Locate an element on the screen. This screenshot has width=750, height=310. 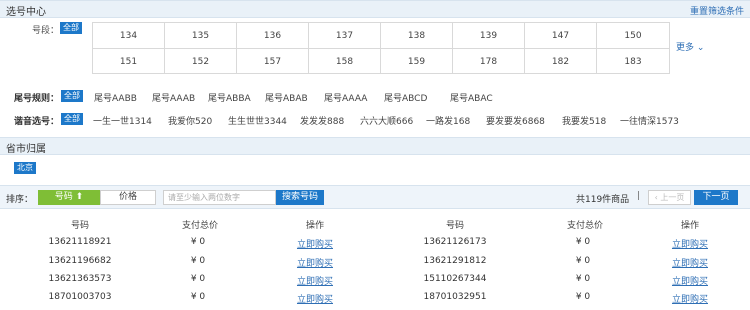
arrow-up-icon: ⬆ is located at coordinates (79, 197).